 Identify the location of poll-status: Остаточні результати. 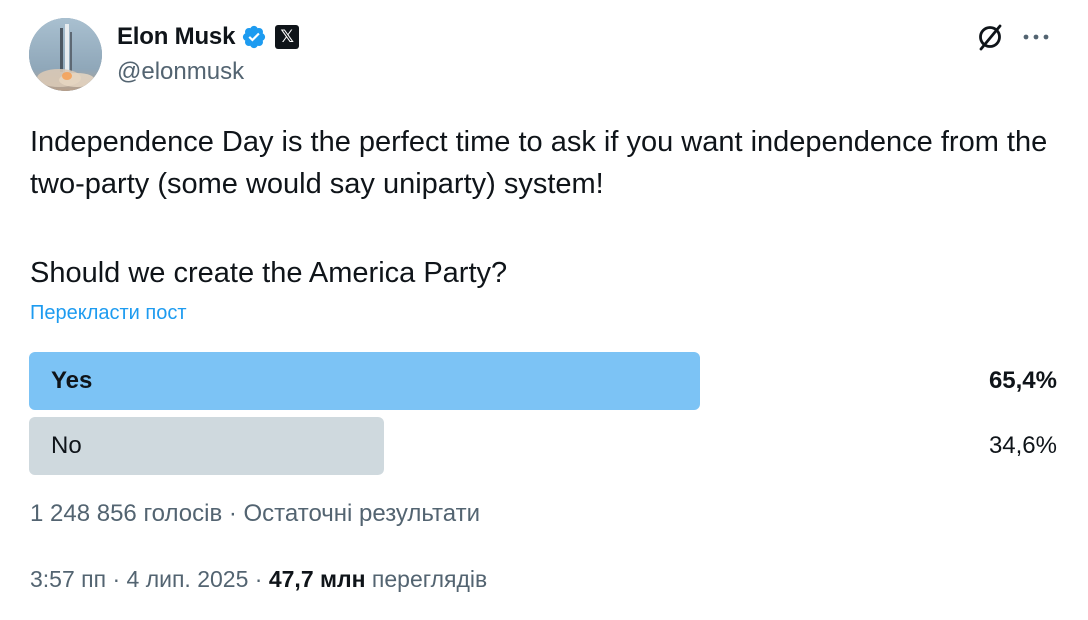
(361, 513).